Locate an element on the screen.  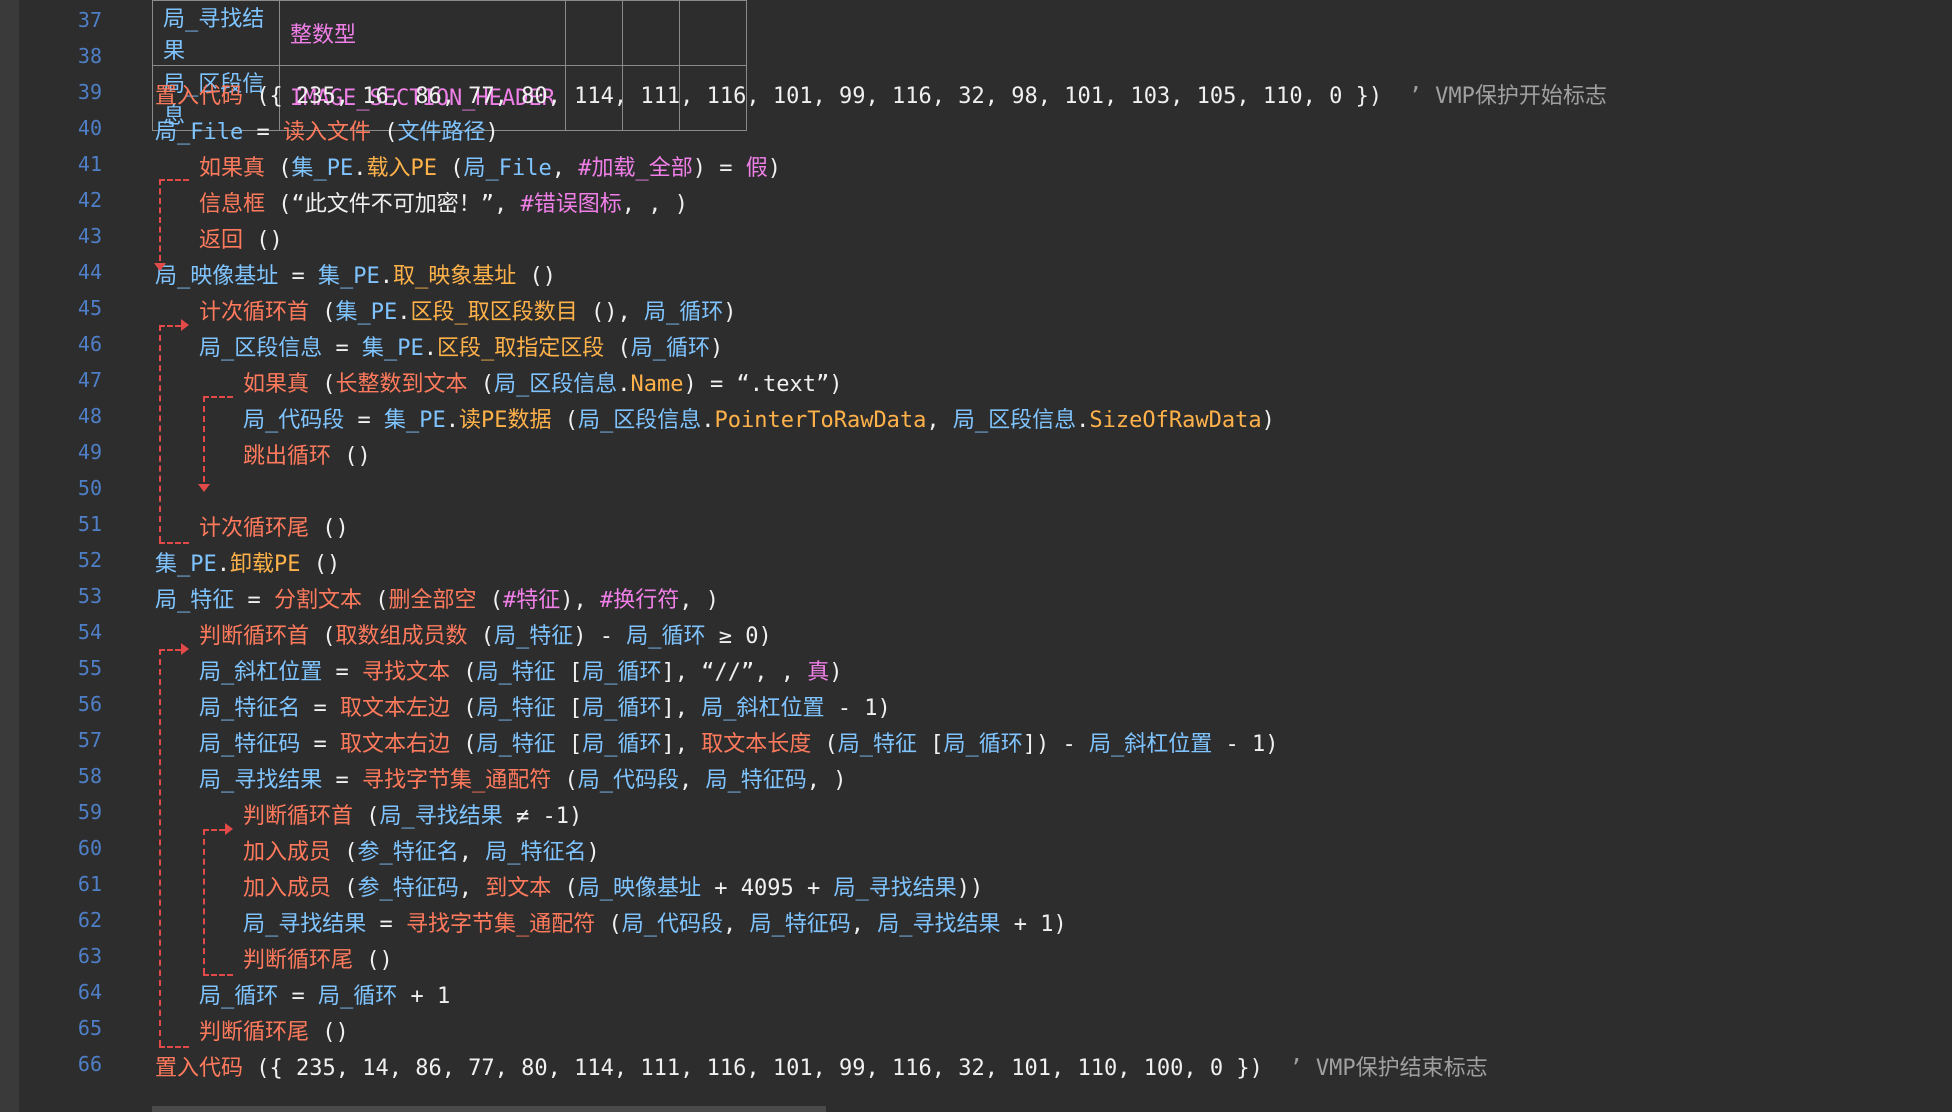
code-token: 局_特征 is located at coordinates (516, 744).